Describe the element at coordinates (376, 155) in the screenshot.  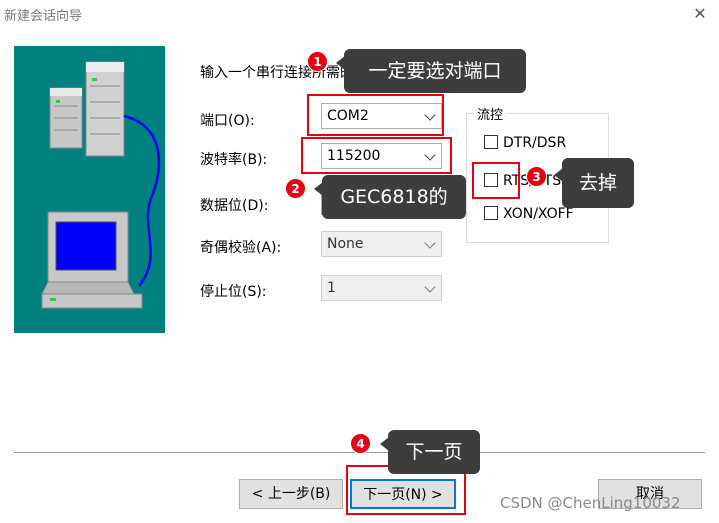
I see `baud-highlight` at that location.